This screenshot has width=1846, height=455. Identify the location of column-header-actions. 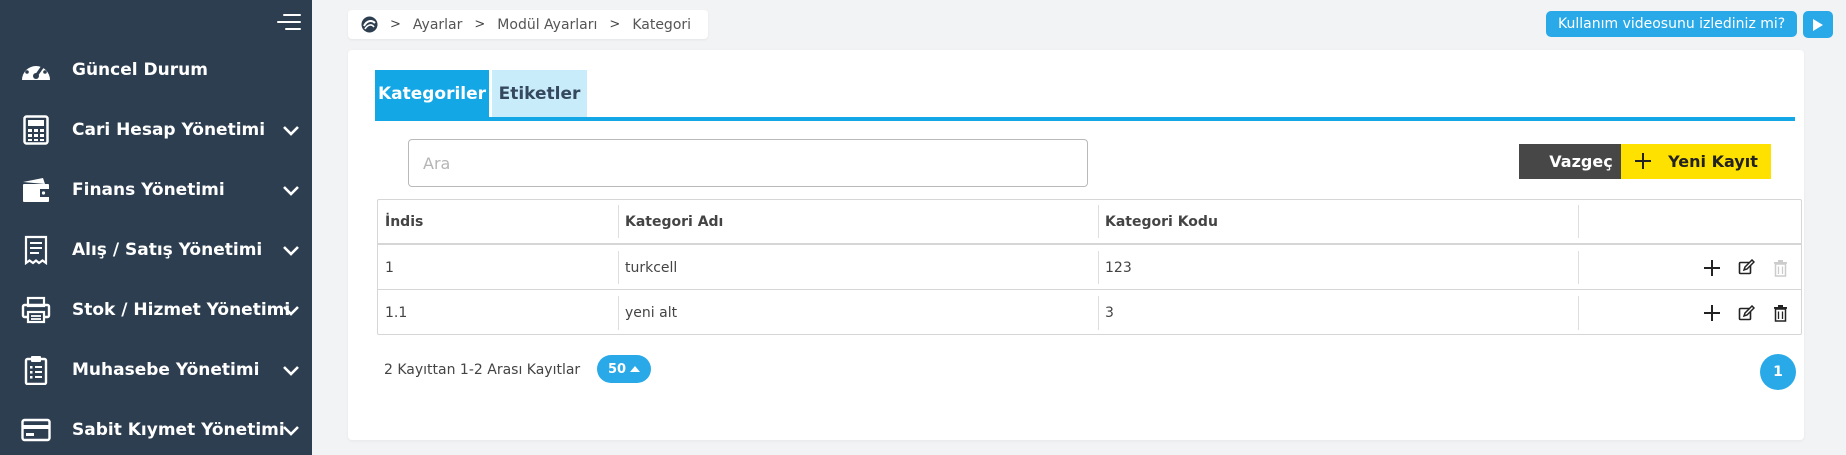
(1689, 221).